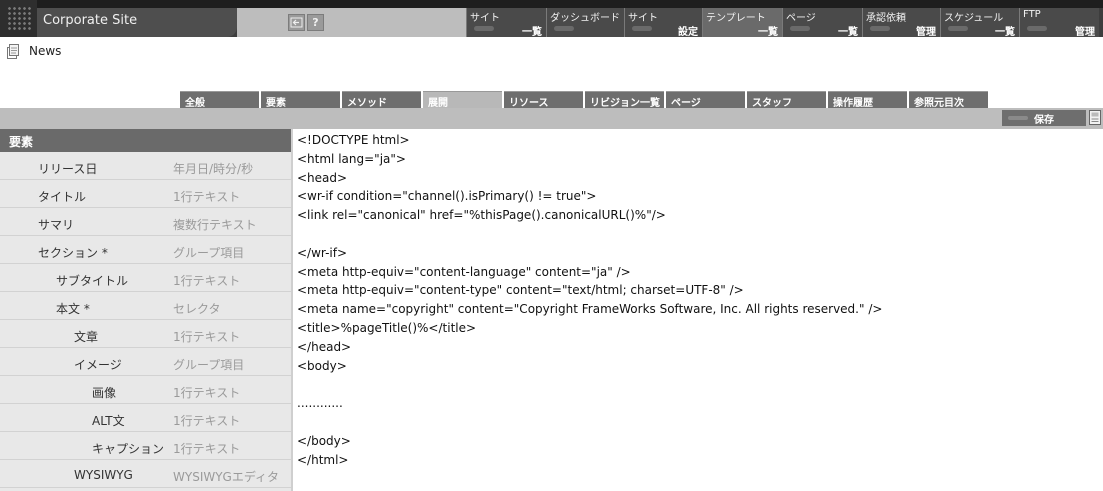 This screenshot has height=491, width=1103. What do you see at coordinates (585, 18) in the screenshot?
I see `nav-button-label: ダッシュボード` at bounding box center [585, 18].